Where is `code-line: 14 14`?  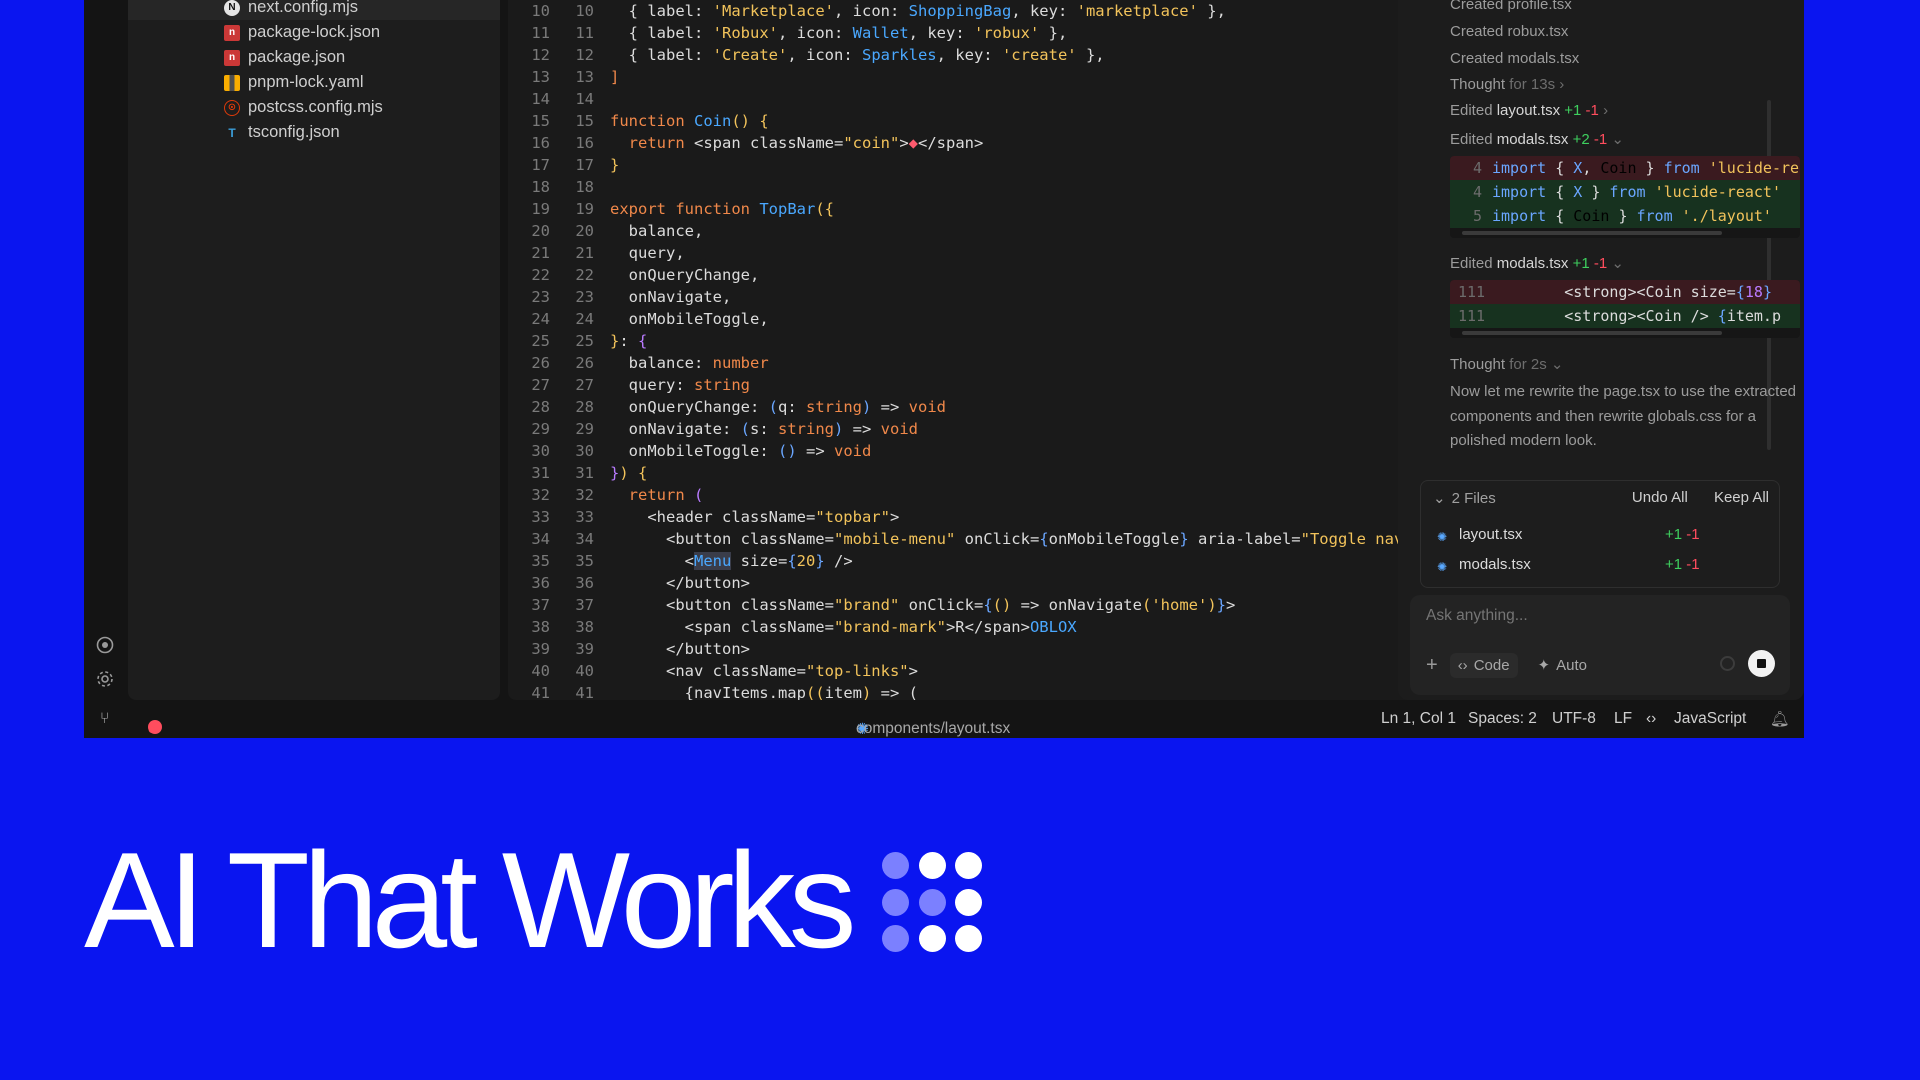
code-line: 14 14 is located at coordinates (559, 99).